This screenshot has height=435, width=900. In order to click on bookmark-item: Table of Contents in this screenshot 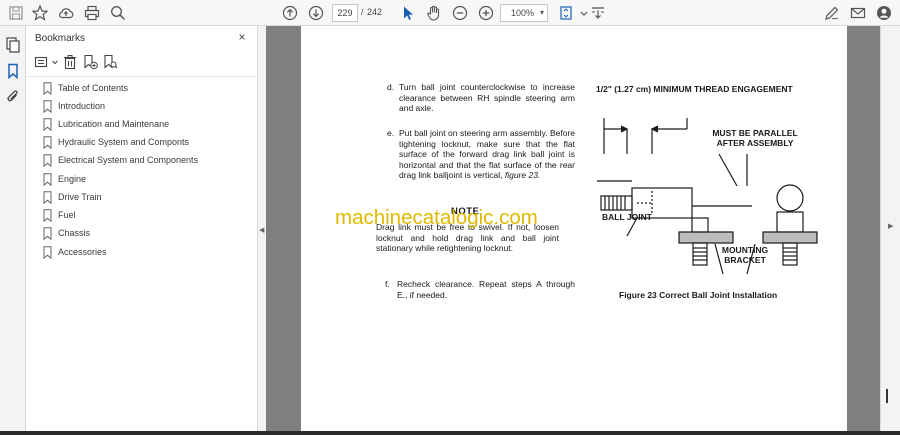, I will do `click(85, 88)`.